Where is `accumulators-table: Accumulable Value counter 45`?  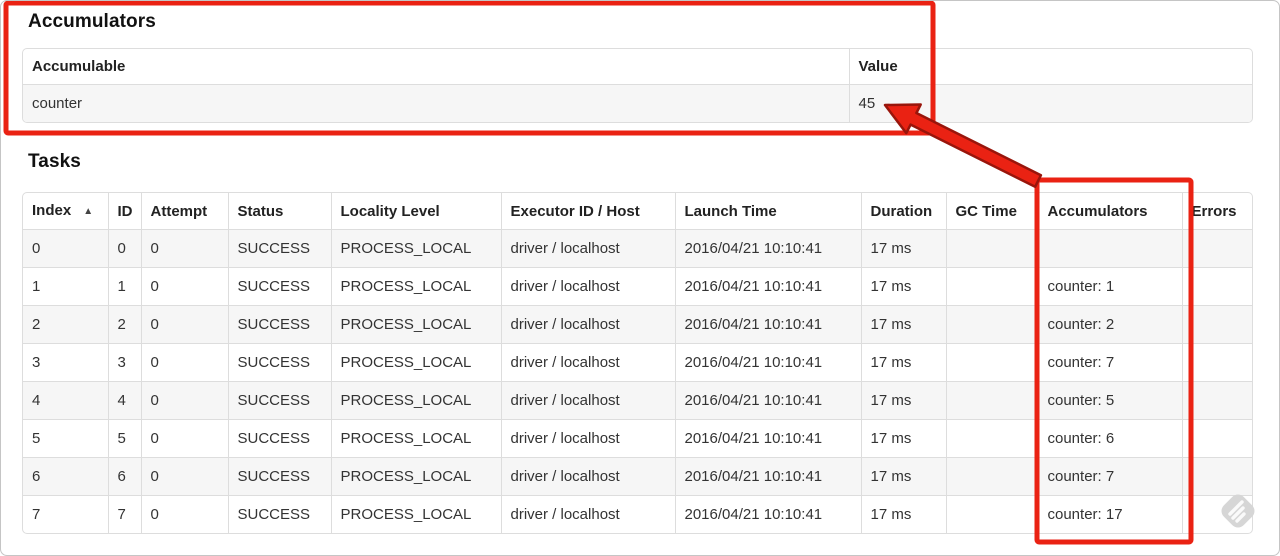
accumulators-table: Accumulable Value counter 45 is located at coordinates (637, 85).